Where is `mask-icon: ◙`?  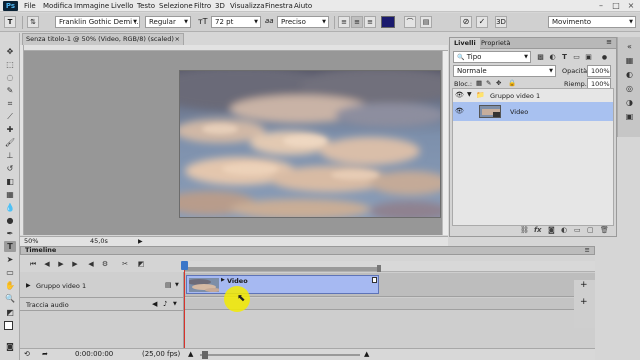
mask-icon: ◙ is located at coordinates (551, 230).